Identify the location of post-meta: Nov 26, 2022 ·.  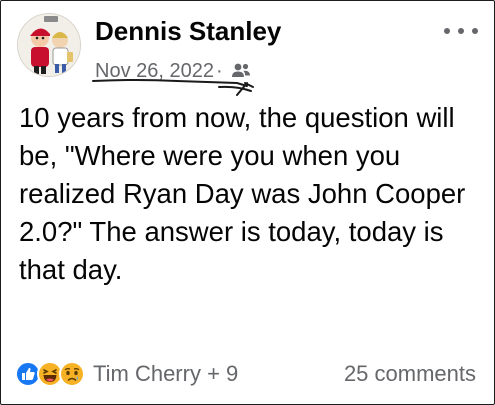
(173, 71).